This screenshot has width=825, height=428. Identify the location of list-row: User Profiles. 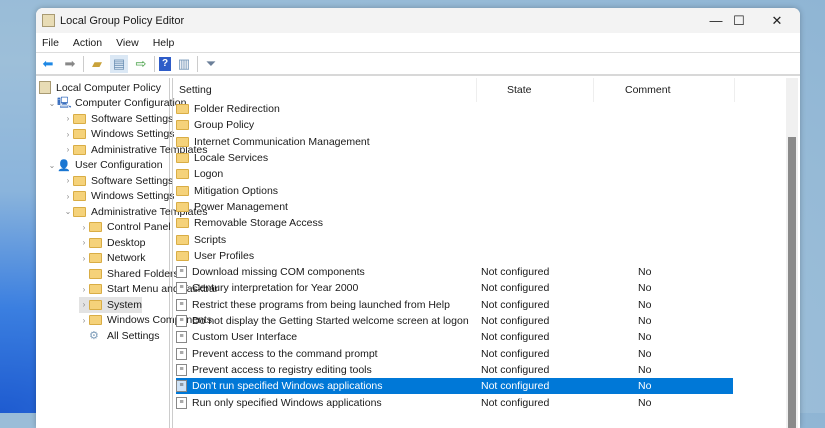
(454, 256).